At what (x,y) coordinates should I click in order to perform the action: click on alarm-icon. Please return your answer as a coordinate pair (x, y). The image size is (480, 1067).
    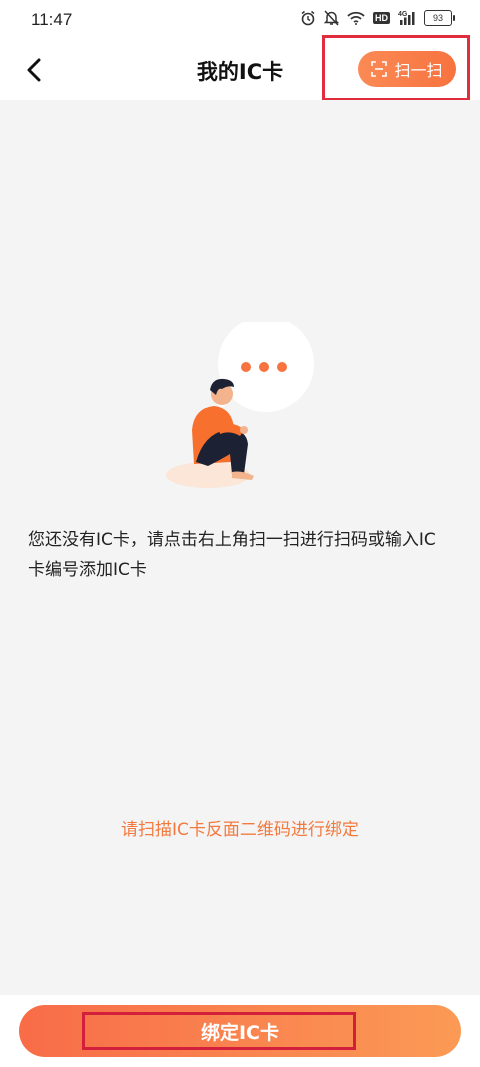
    Looking at the image, I should click on (308, 18).